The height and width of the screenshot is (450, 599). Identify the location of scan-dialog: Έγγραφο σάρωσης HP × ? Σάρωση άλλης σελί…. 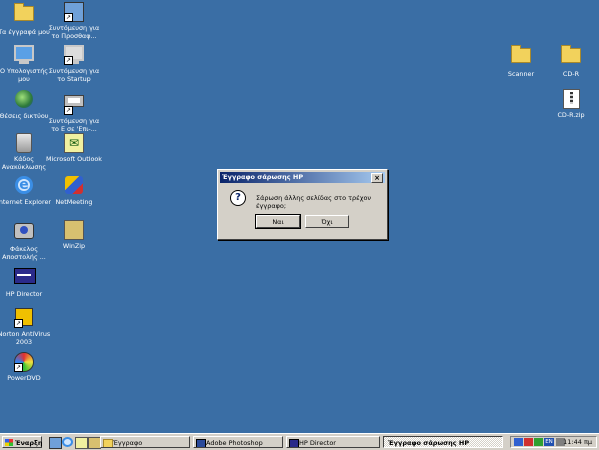
(302, 204).